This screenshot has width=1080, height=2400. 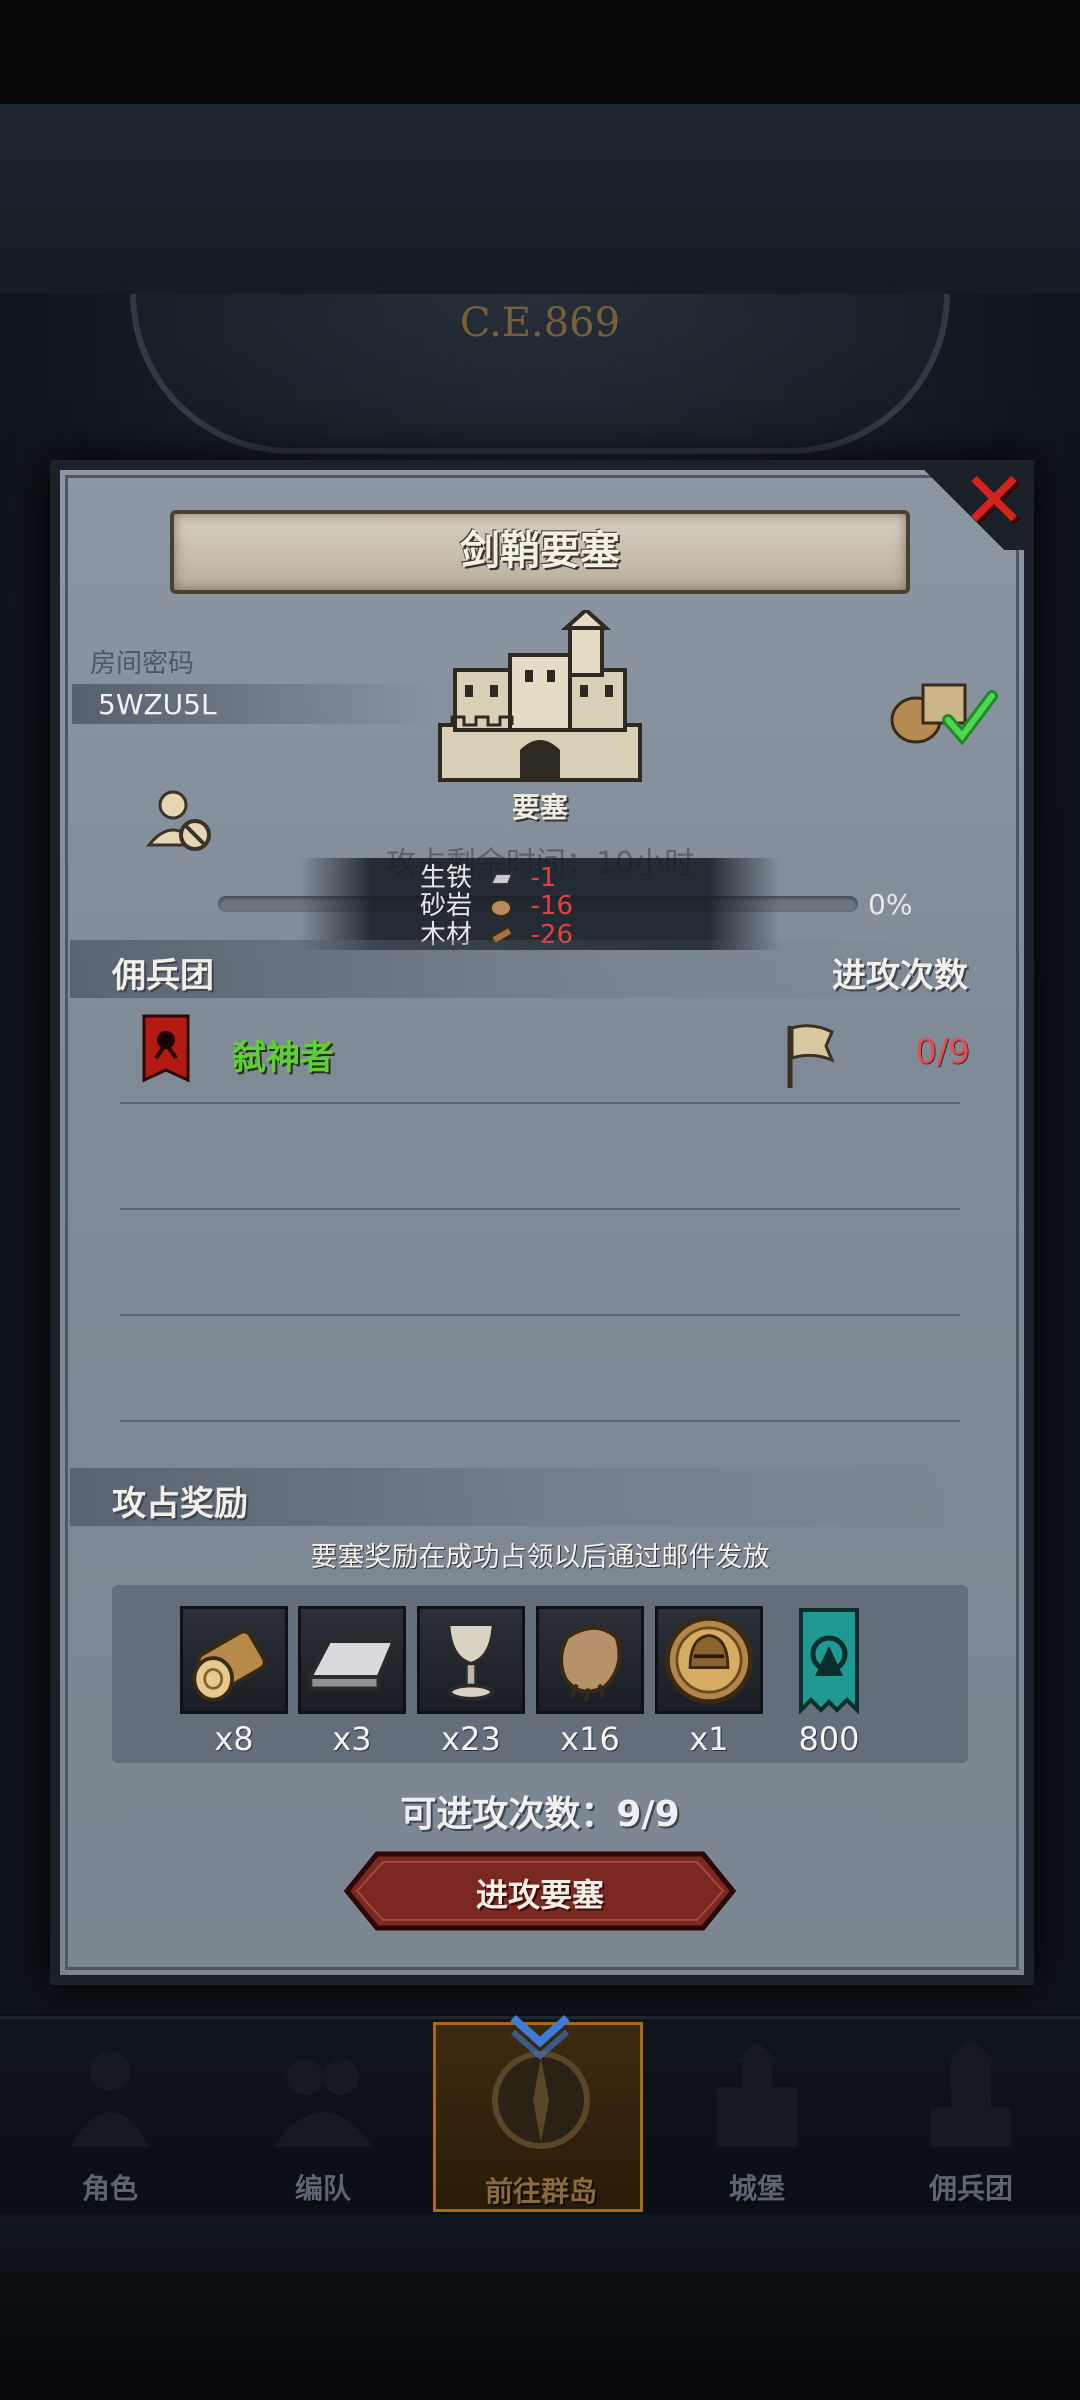 I want to click on room-code: 5WZU5L, so click(x=157, y=704).